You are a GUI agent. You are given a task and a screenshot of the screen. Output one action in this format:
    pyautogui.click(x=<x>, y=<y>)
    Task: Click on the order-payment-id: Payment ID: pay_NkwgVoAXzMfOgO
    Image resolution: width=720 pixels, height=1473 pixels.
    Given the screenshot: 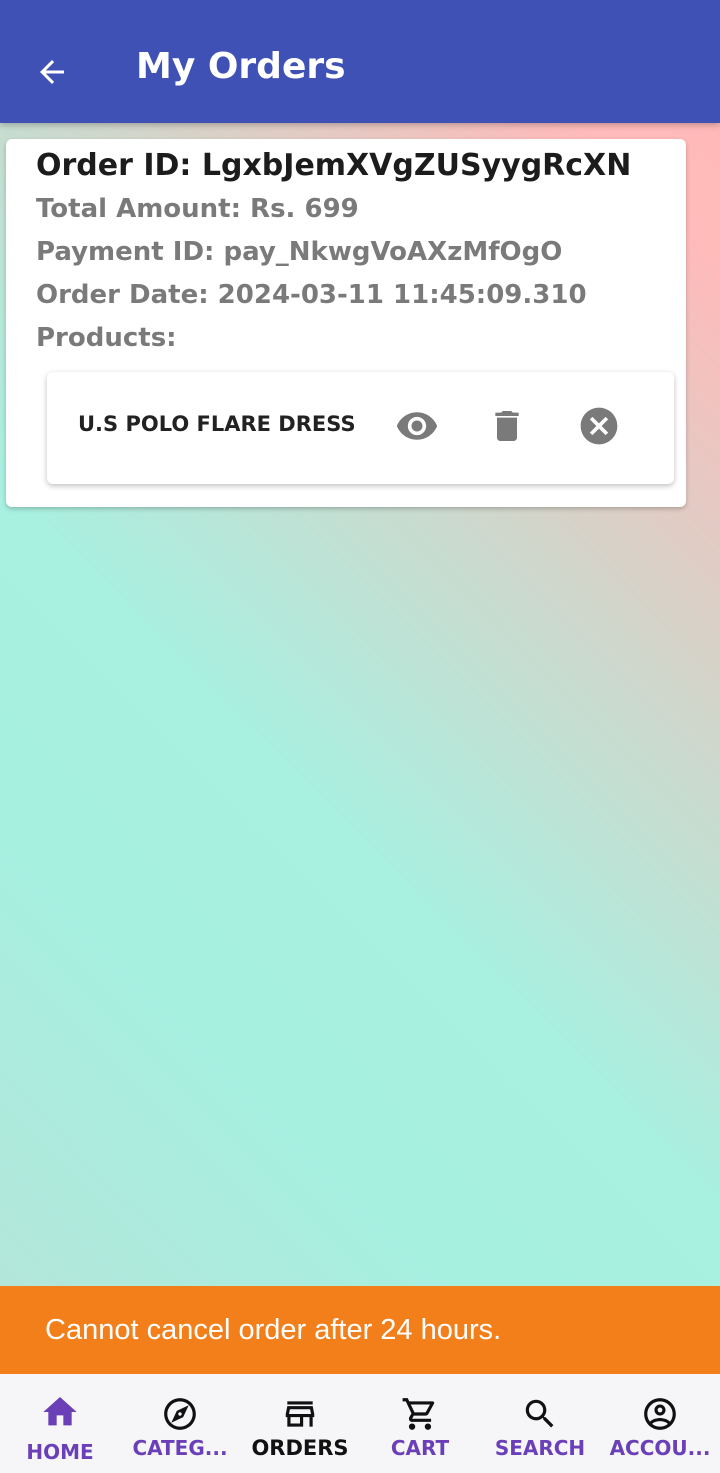 What is the action you would take?
    pyautogui.click(x=299, y=252)
    